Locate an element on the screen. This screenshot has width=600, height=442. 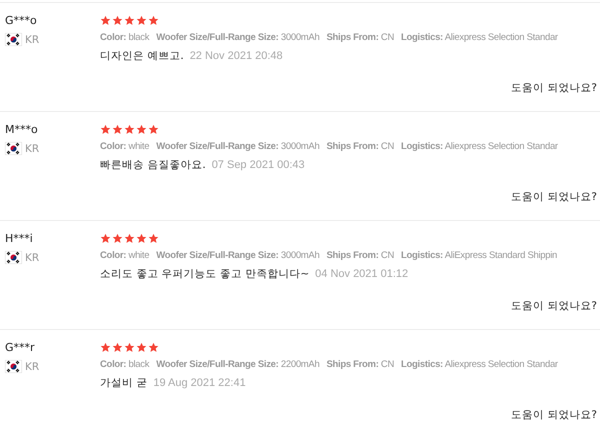
reviewer-name: H***i is located at coordinates (19, 238).